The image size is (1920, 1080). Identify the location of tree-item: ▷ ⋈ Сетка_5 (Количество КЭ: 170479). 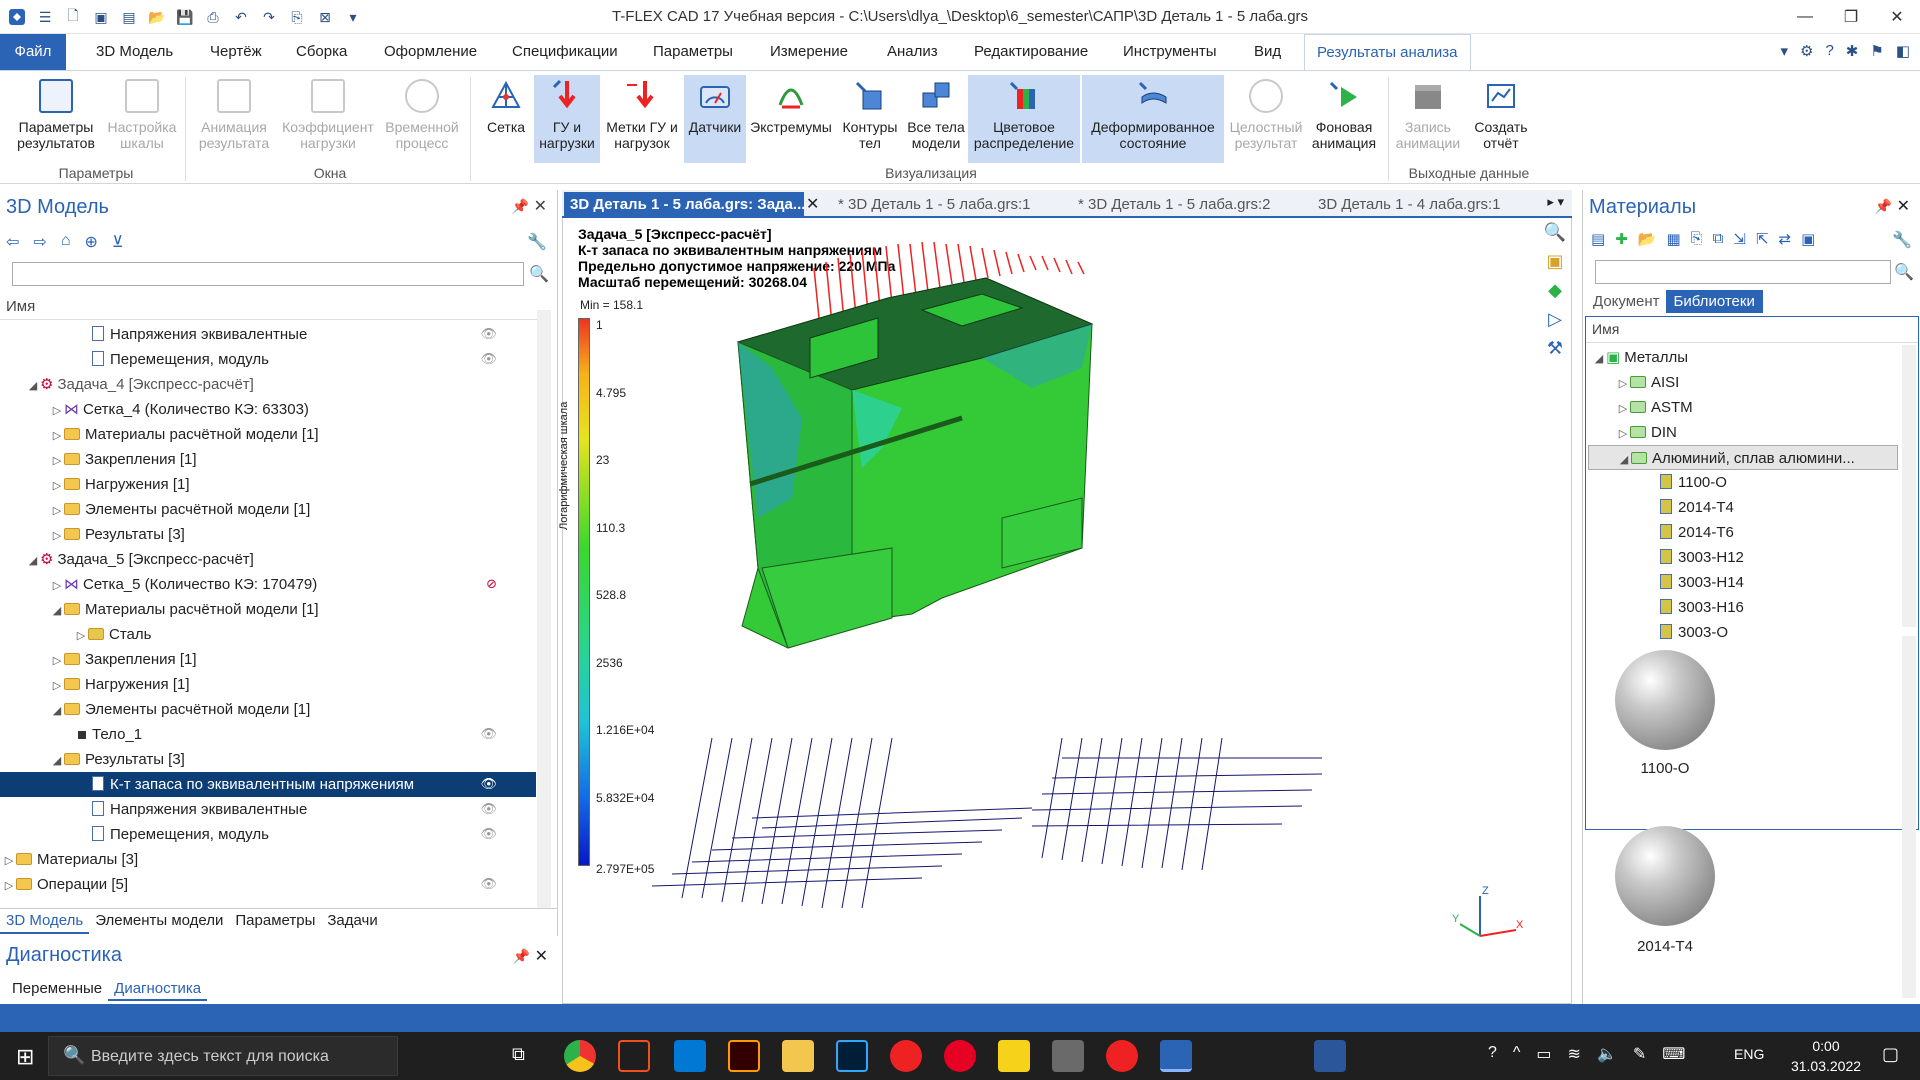
(184, 584).